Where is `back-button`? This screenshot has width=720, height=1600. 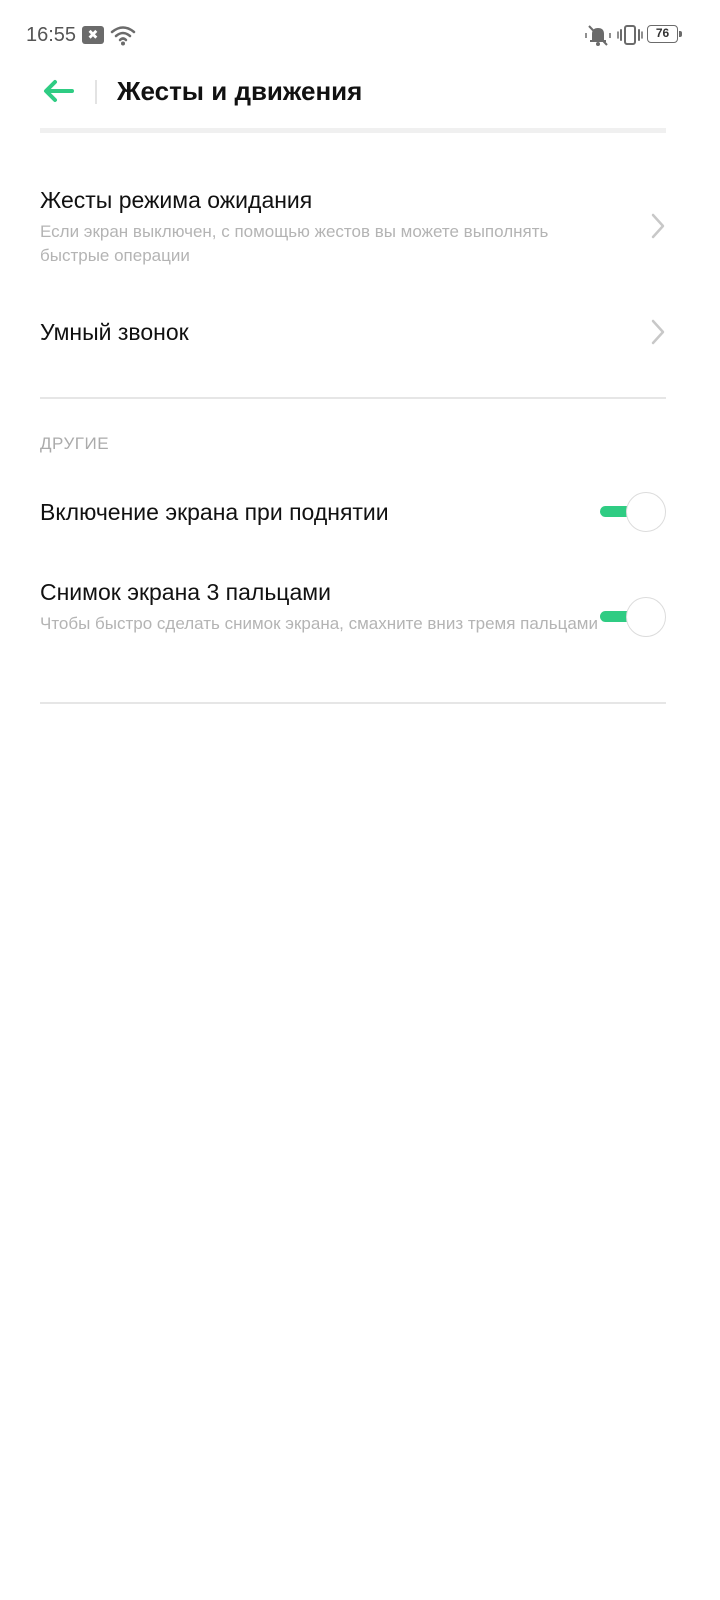 back-button is located at coordinates (58, 91).